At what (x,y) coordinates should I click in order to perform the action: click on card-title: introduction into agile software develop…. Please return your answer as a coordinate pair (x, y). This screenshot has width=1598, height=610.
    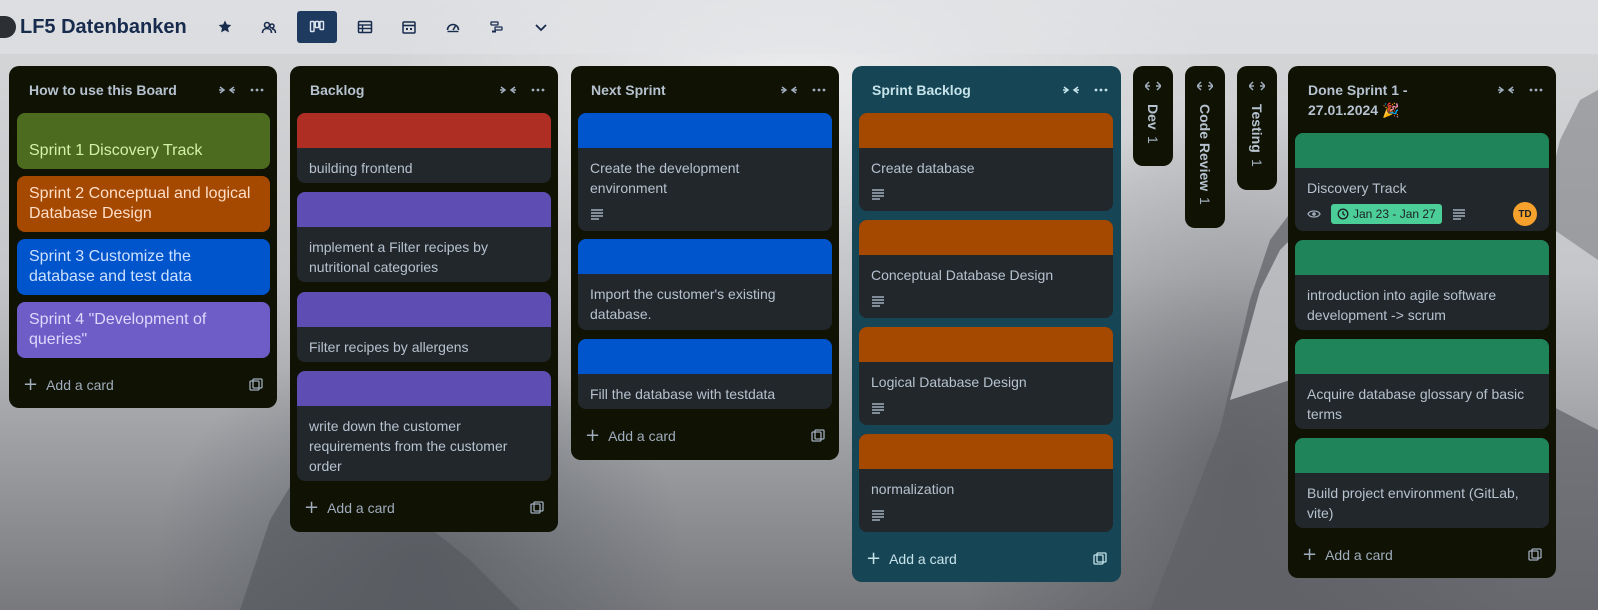
    Looking at the image, I should click on (1402, 305).